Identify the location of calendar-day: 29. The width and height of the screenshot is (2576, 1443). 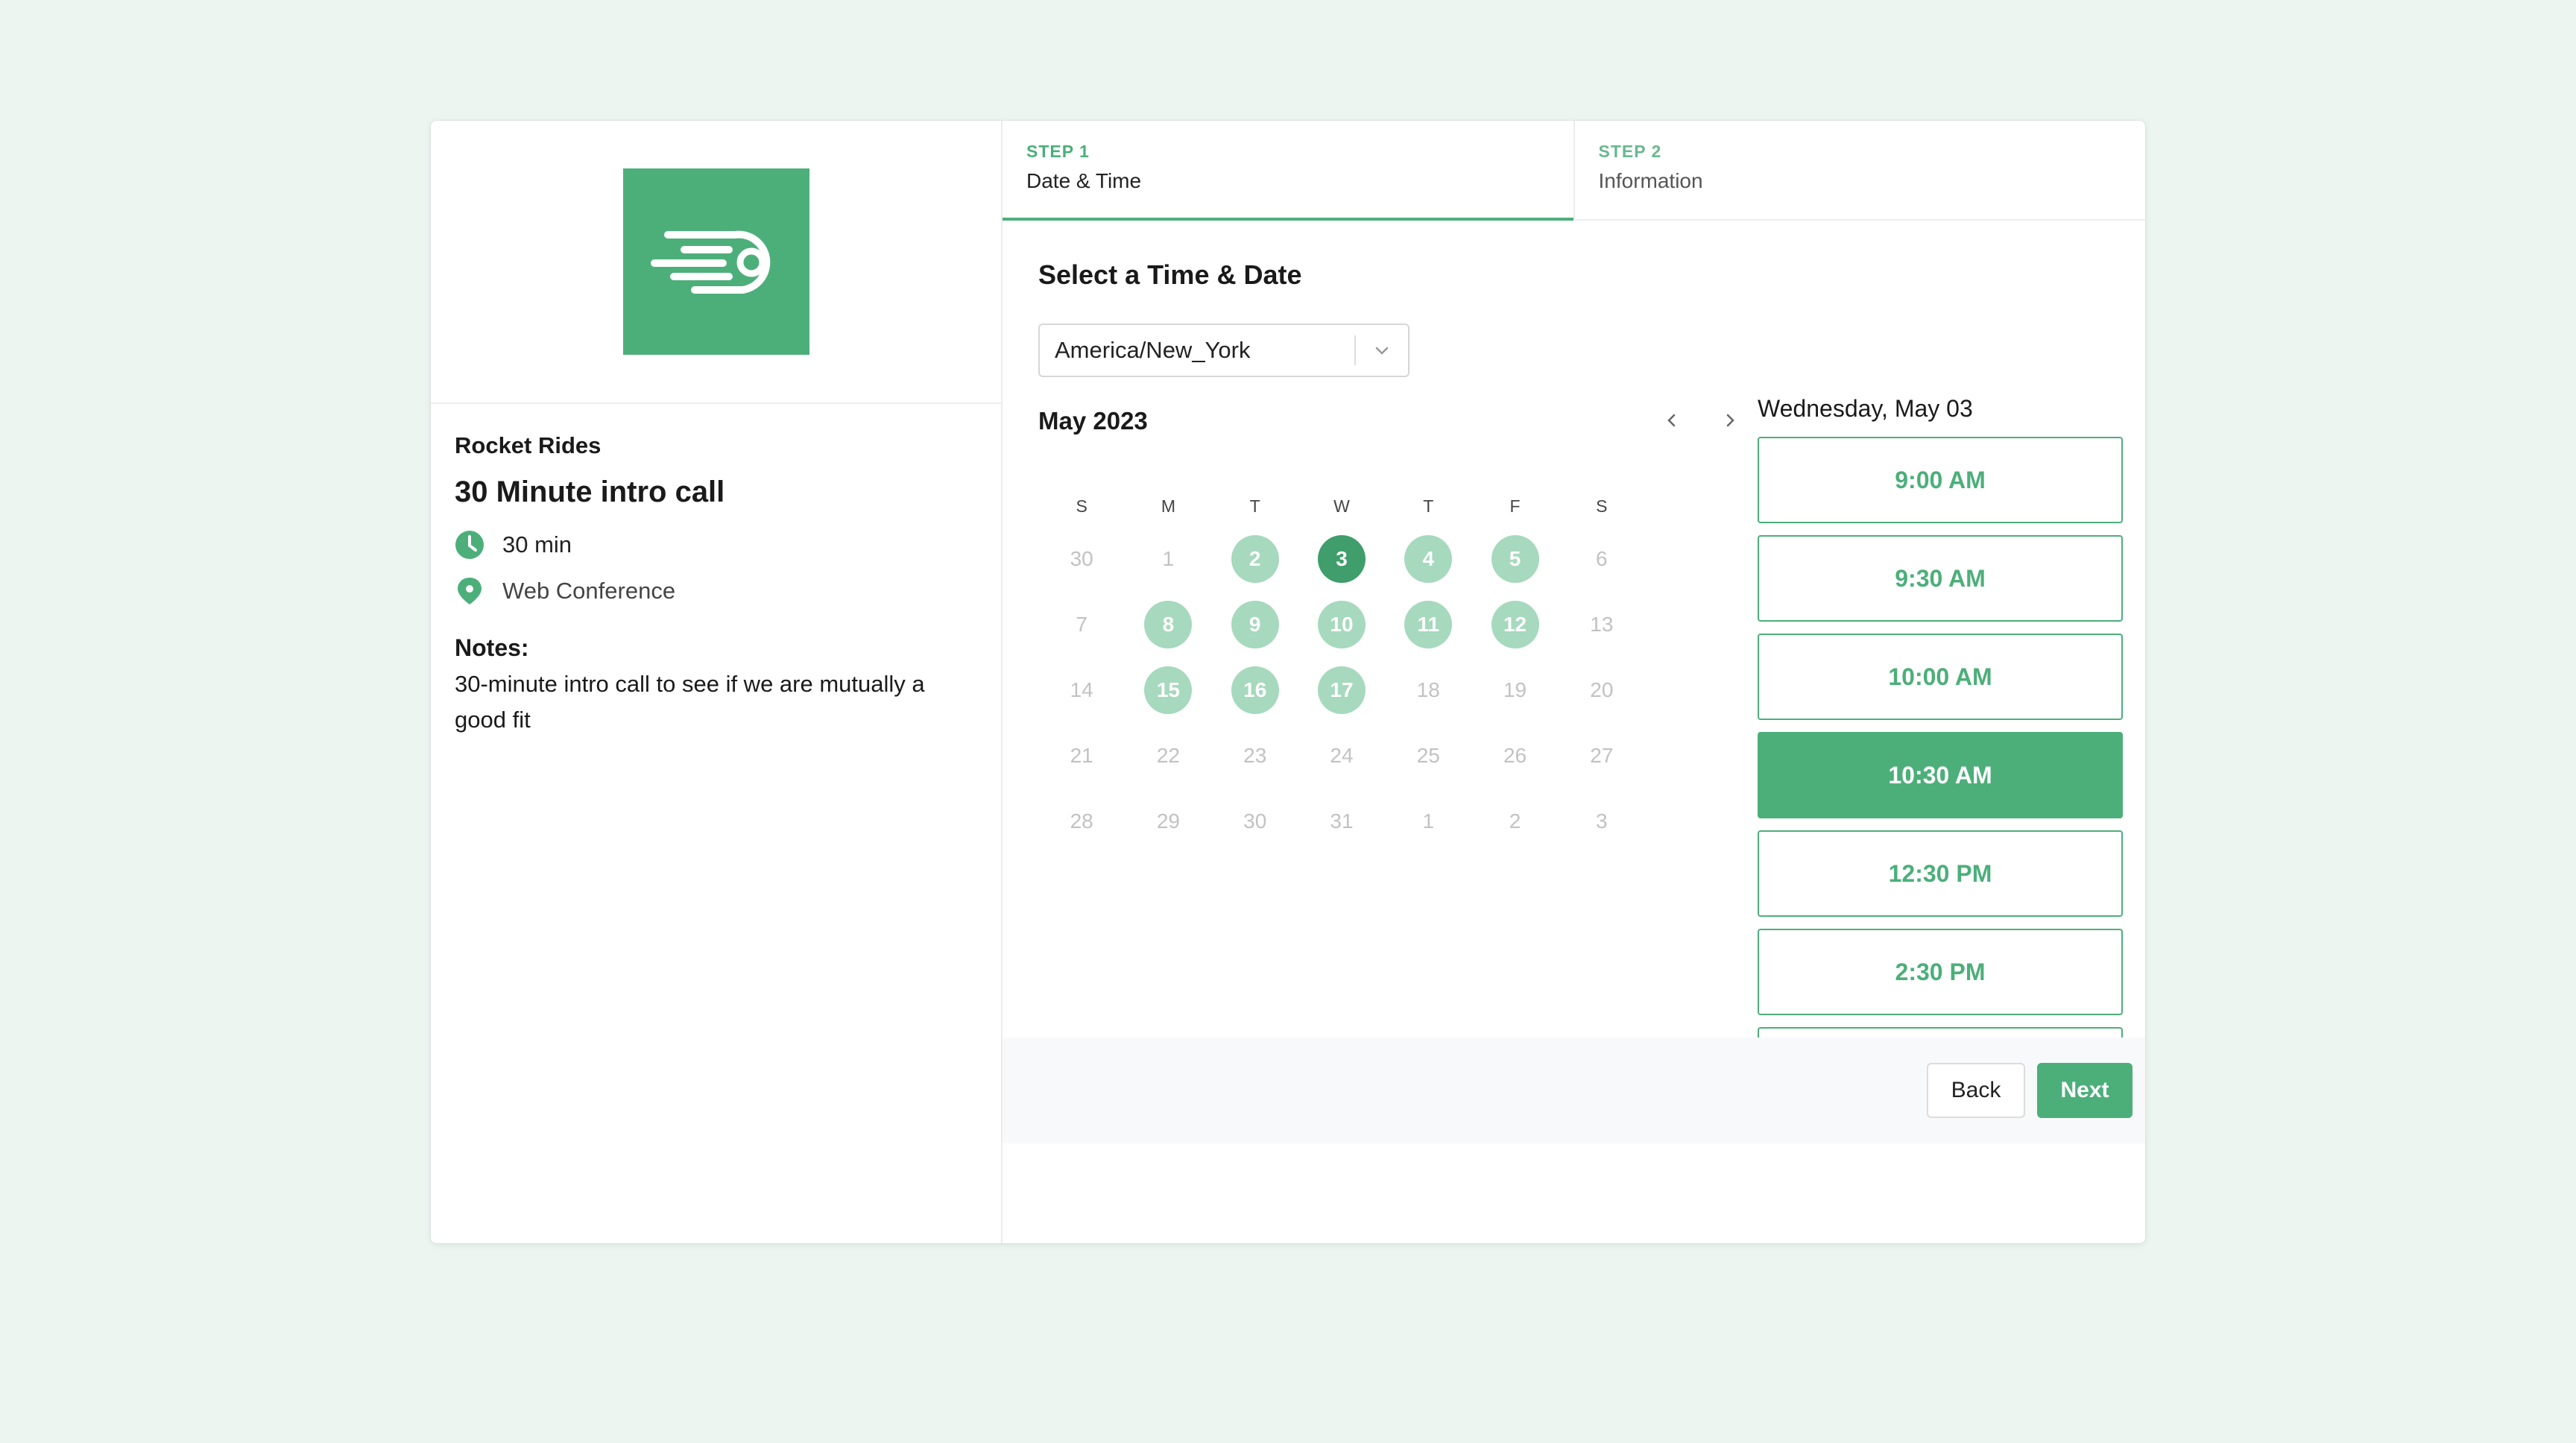
(1168, 821).